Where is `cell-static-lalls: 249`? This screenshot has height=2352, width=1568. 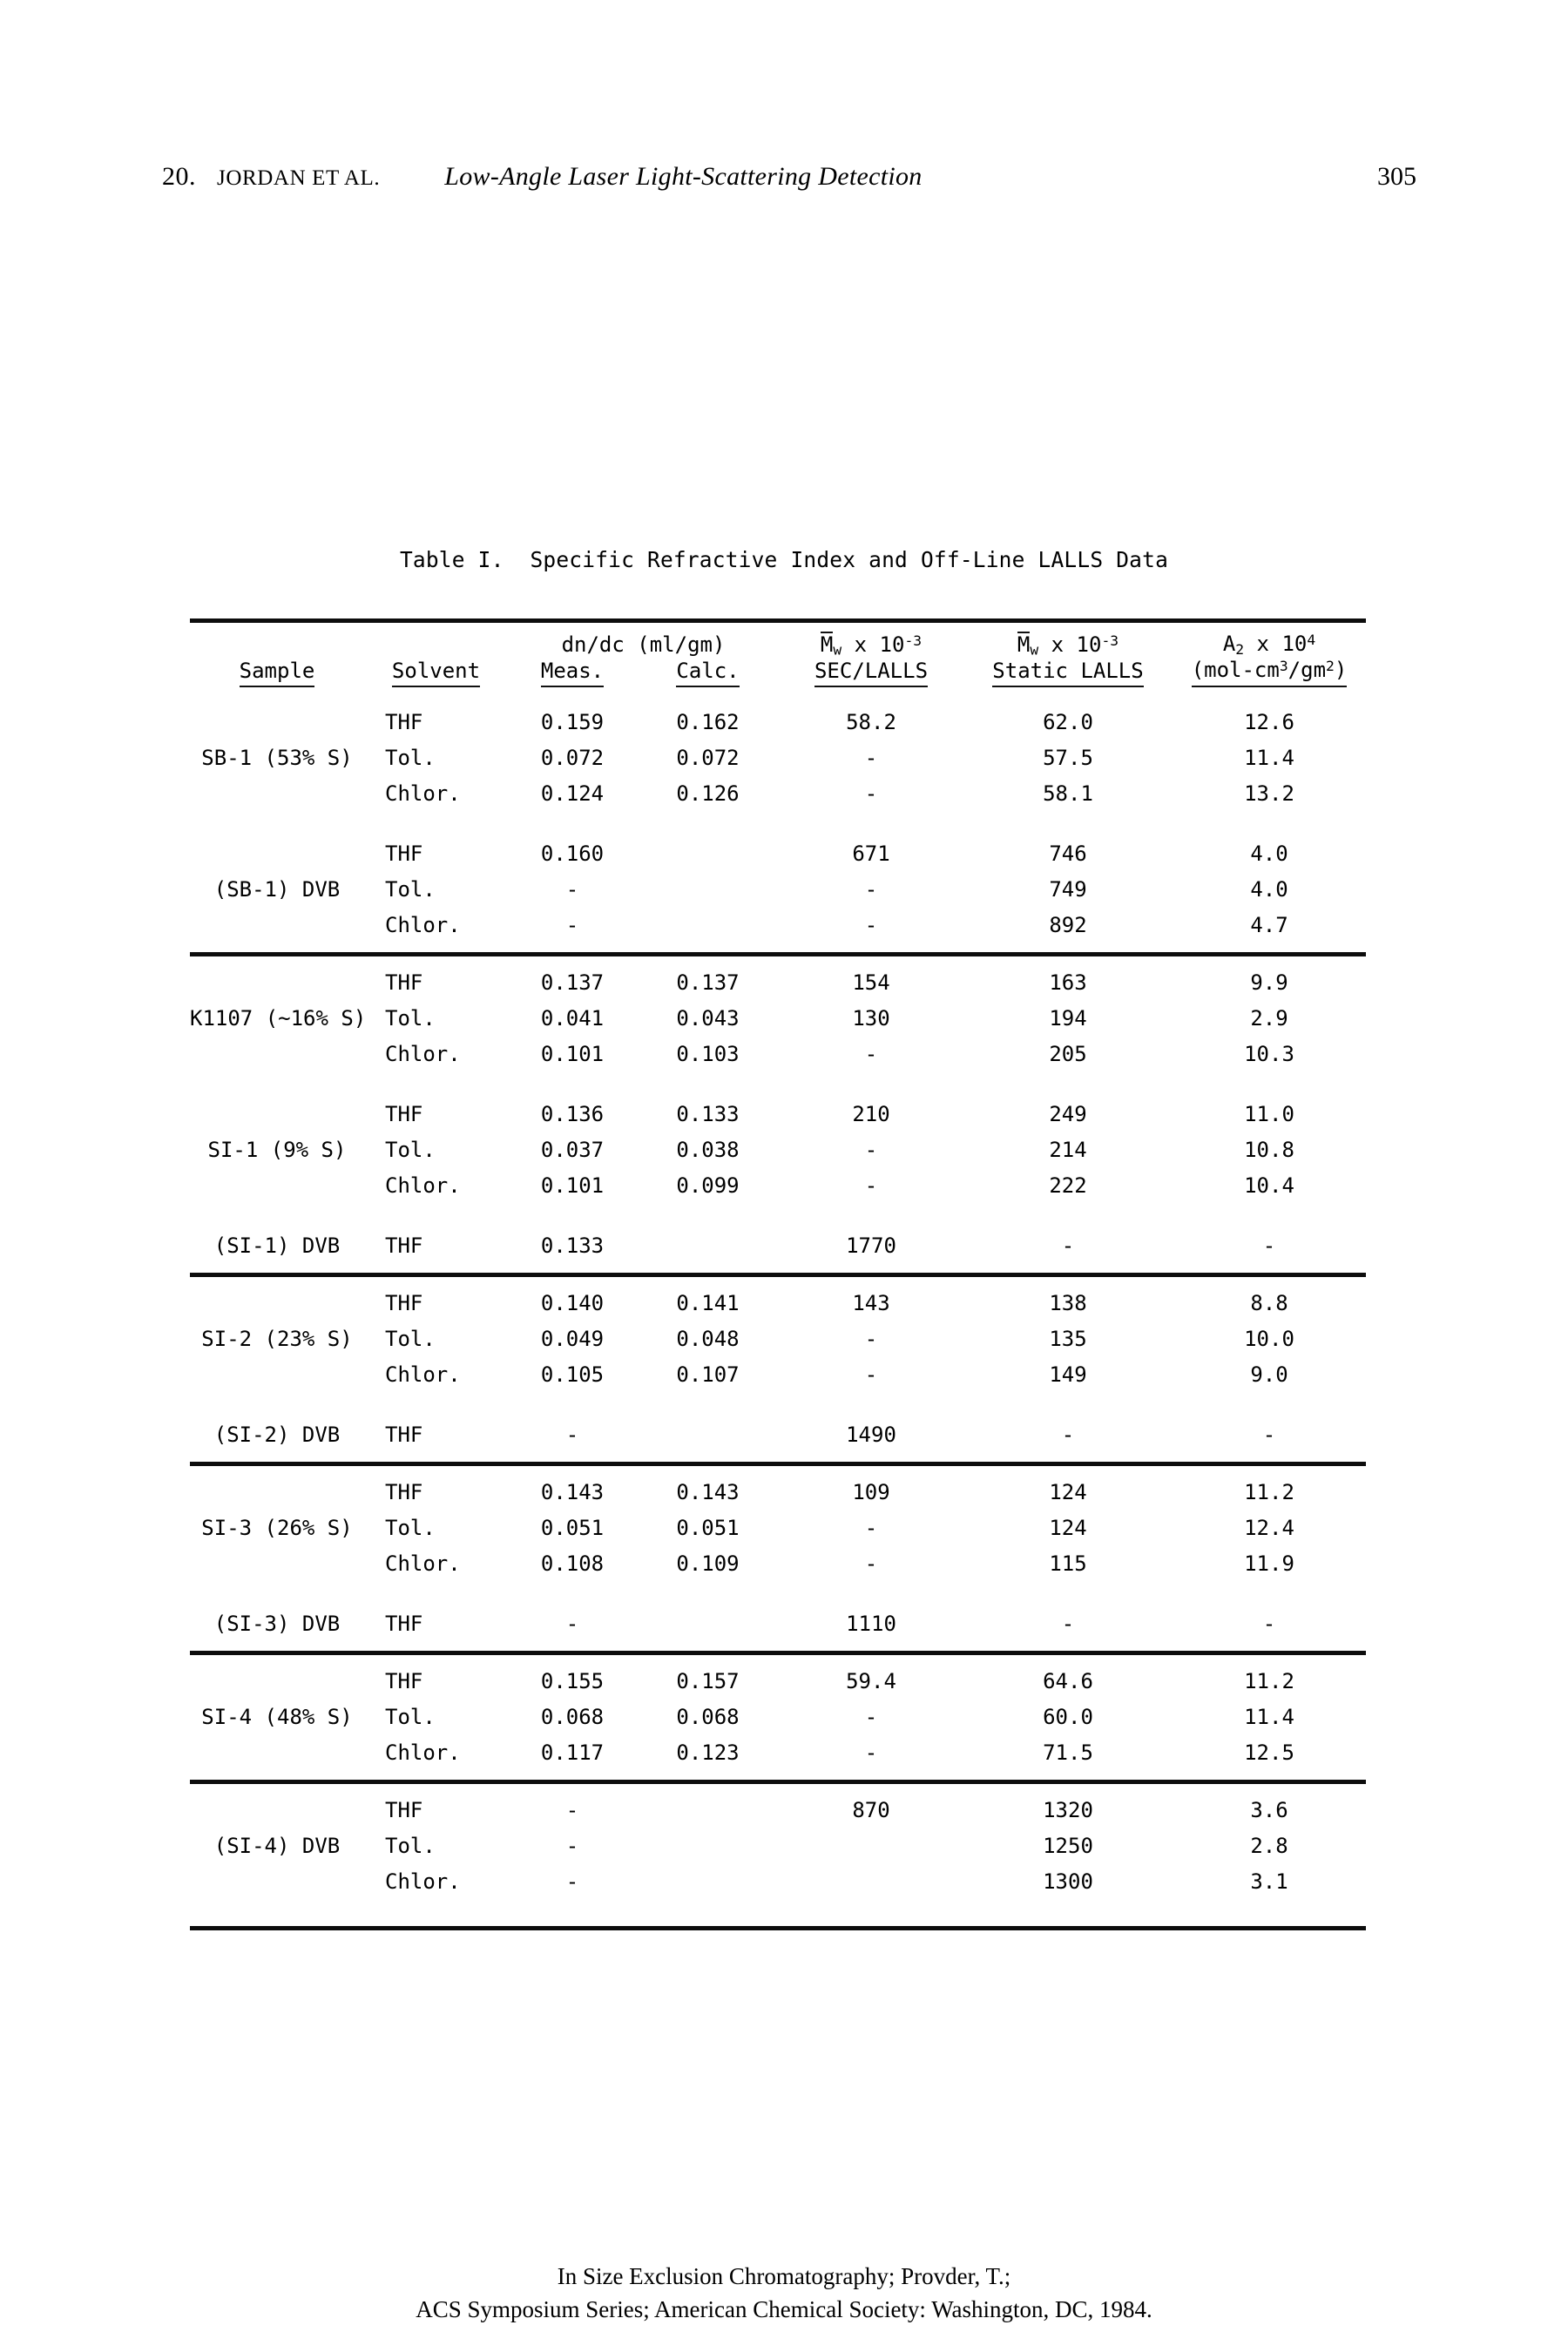 cell-static-lalls: 249 is located at coordinates (1068, 1114).